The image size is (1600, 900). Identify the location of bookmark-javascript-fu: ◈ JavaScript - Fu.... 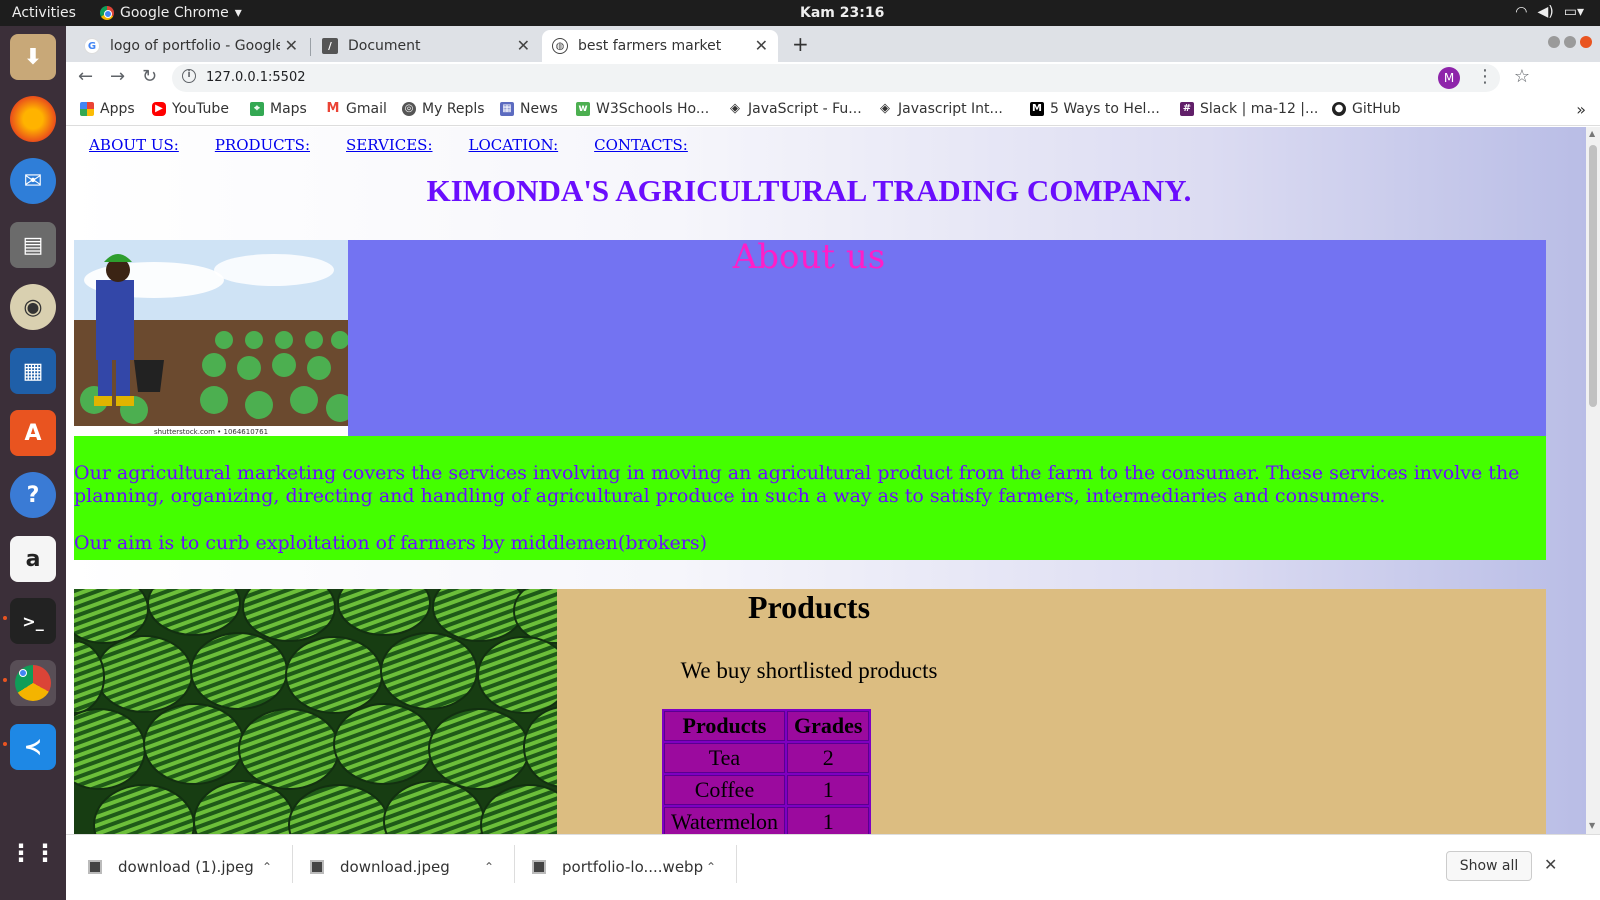
(795, 109).